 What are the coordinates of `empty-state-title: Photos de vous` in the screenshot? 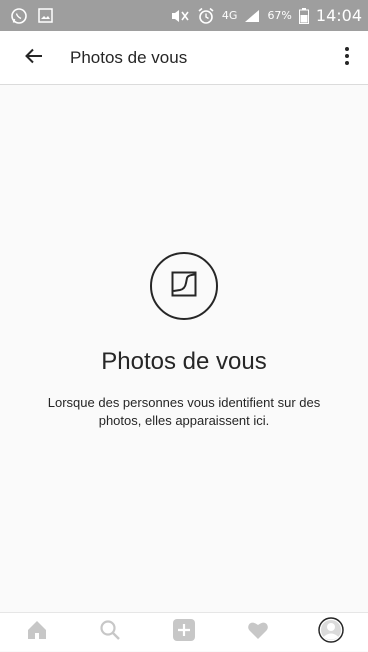 It's located at (184, 361).